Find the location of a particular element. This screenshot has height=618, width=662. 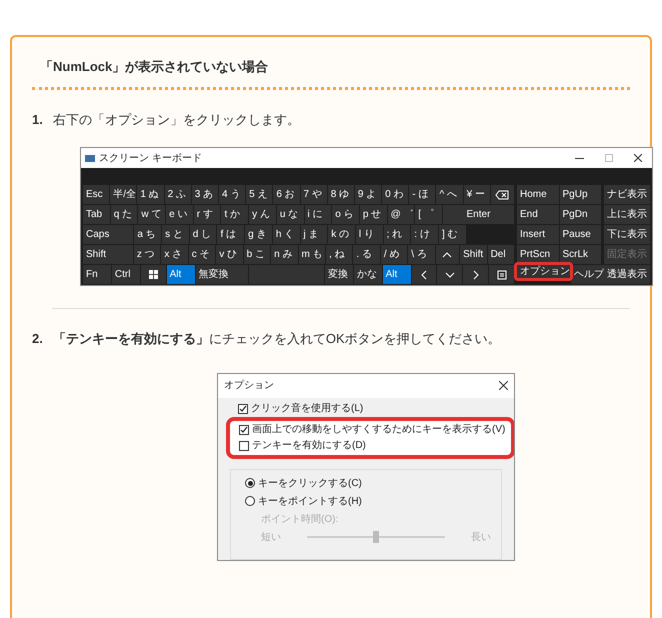

keyboard-key: p せ is located at coordinates (373, 214).